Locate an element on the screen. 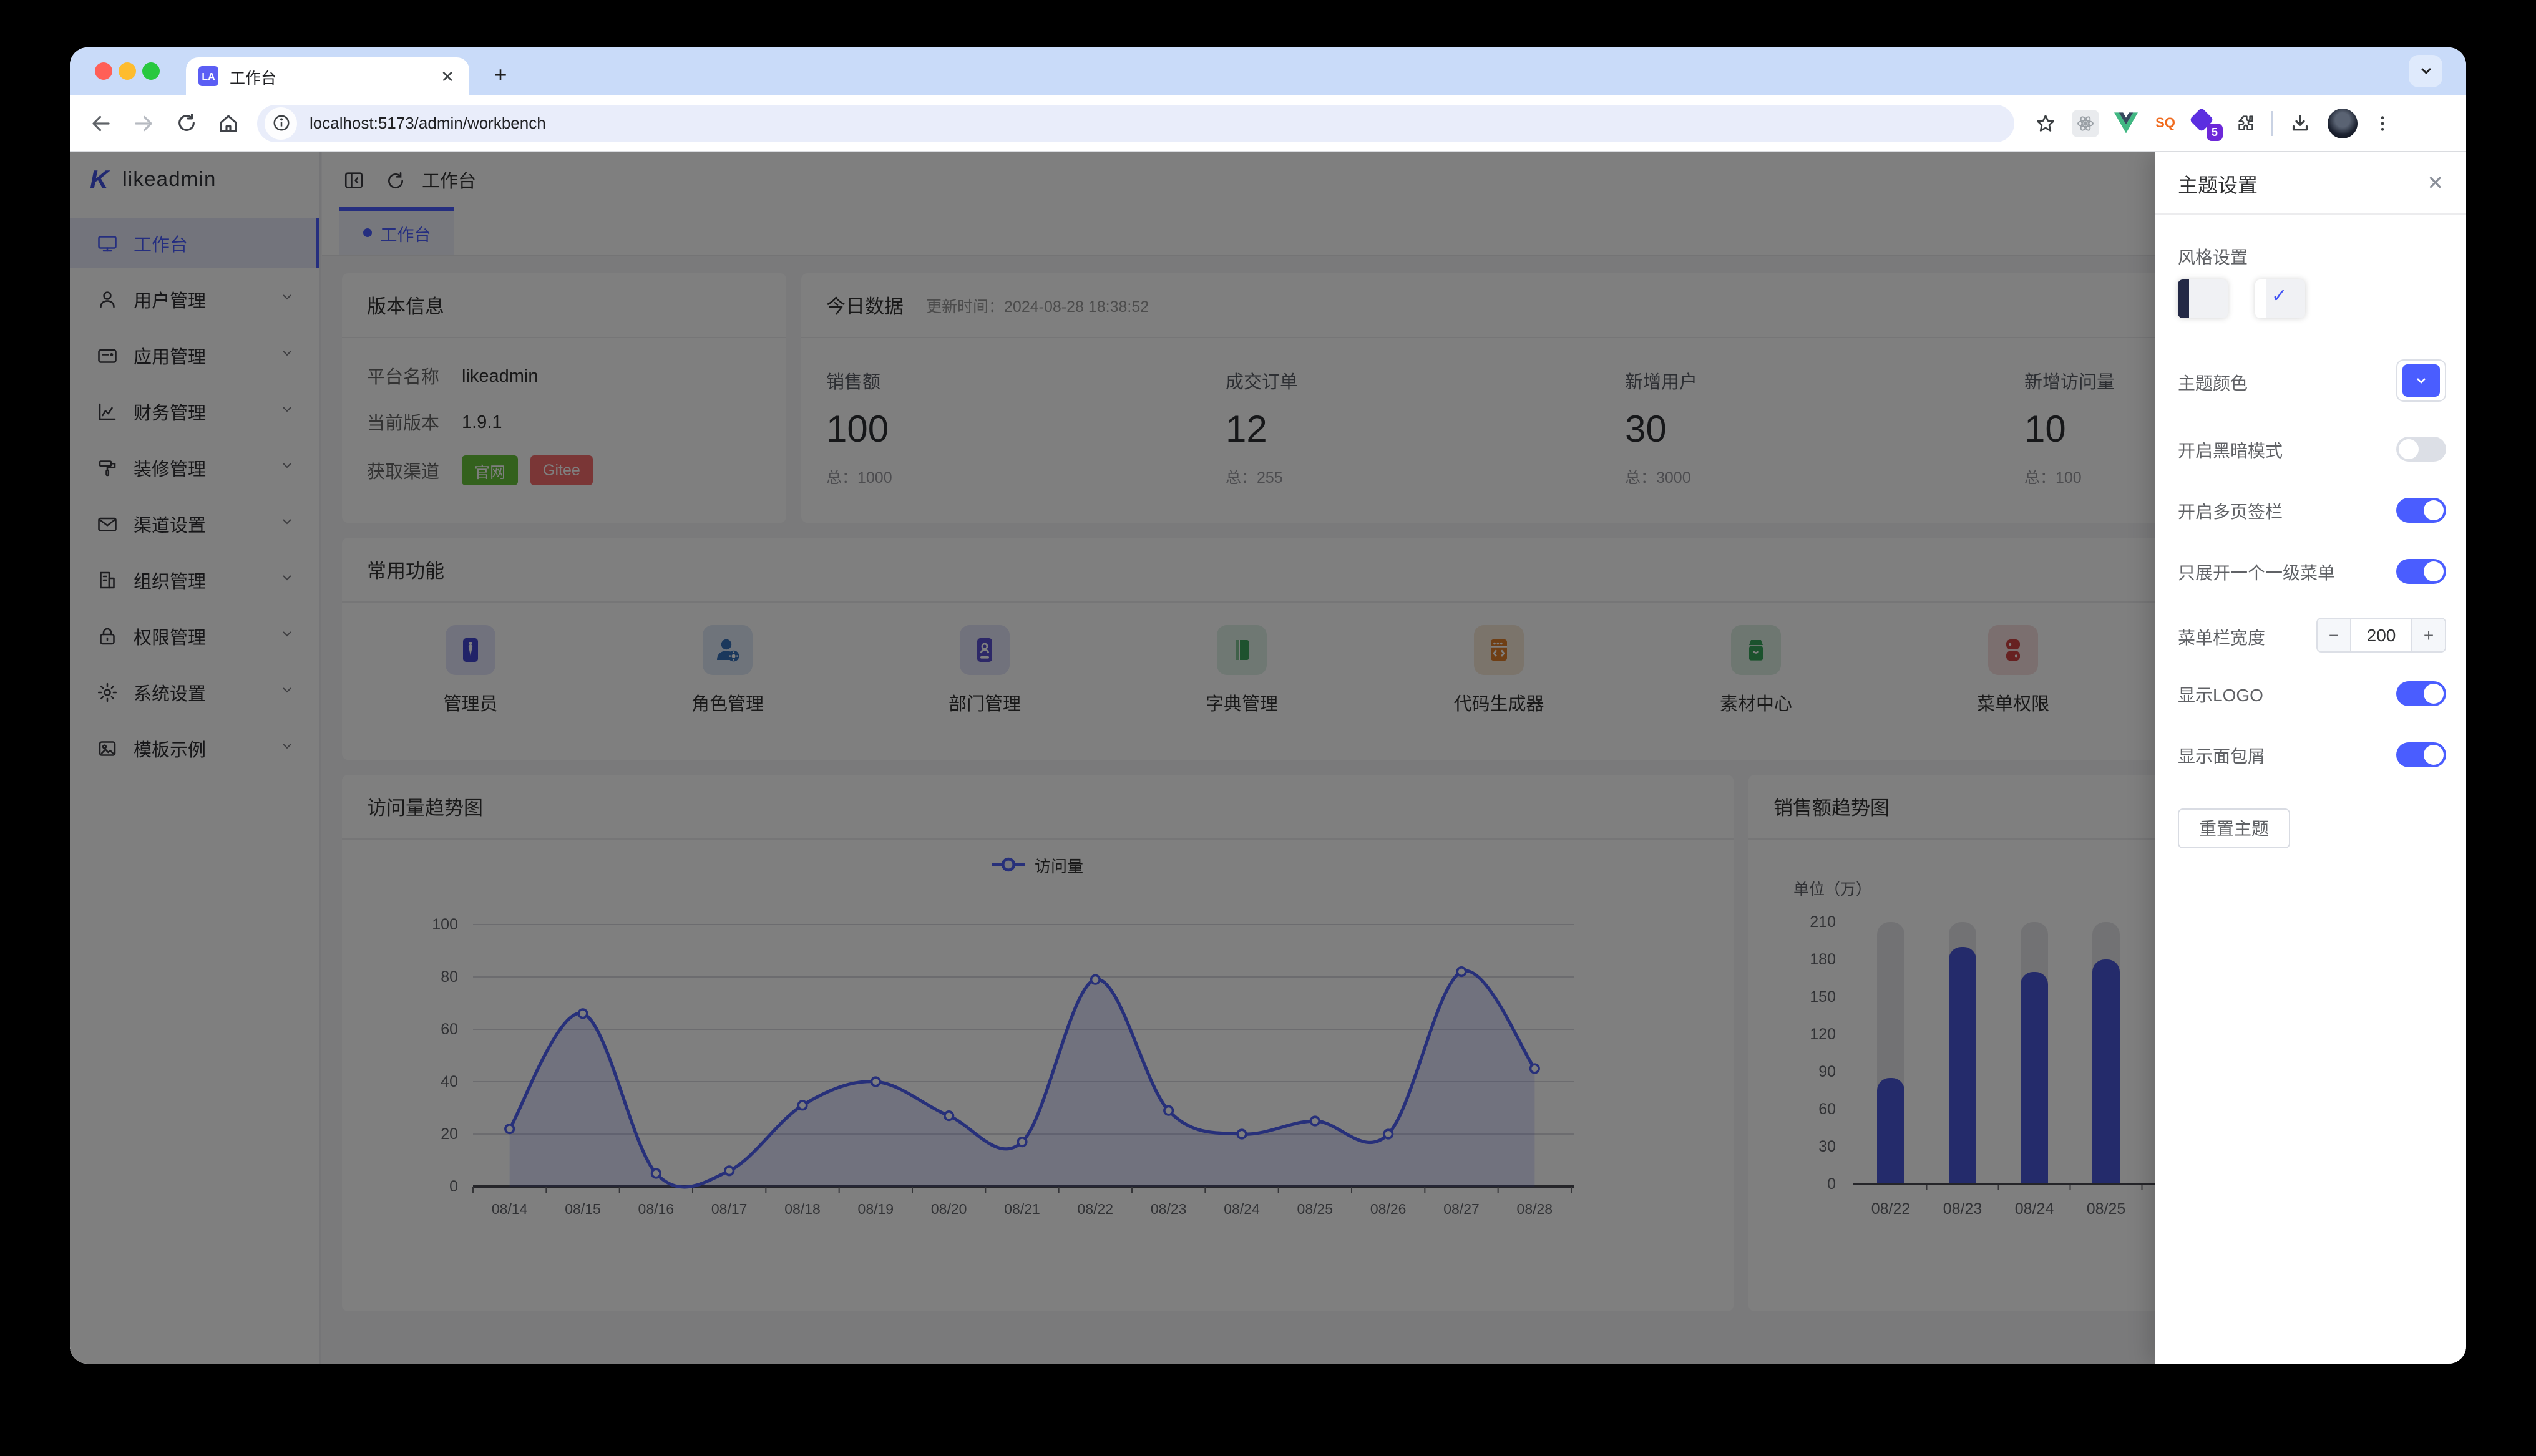 The height and width of the screenshot is (1456, 2536). show-breadcrumb-label: 显示面包屑 is located at coordinates (2221, 756).